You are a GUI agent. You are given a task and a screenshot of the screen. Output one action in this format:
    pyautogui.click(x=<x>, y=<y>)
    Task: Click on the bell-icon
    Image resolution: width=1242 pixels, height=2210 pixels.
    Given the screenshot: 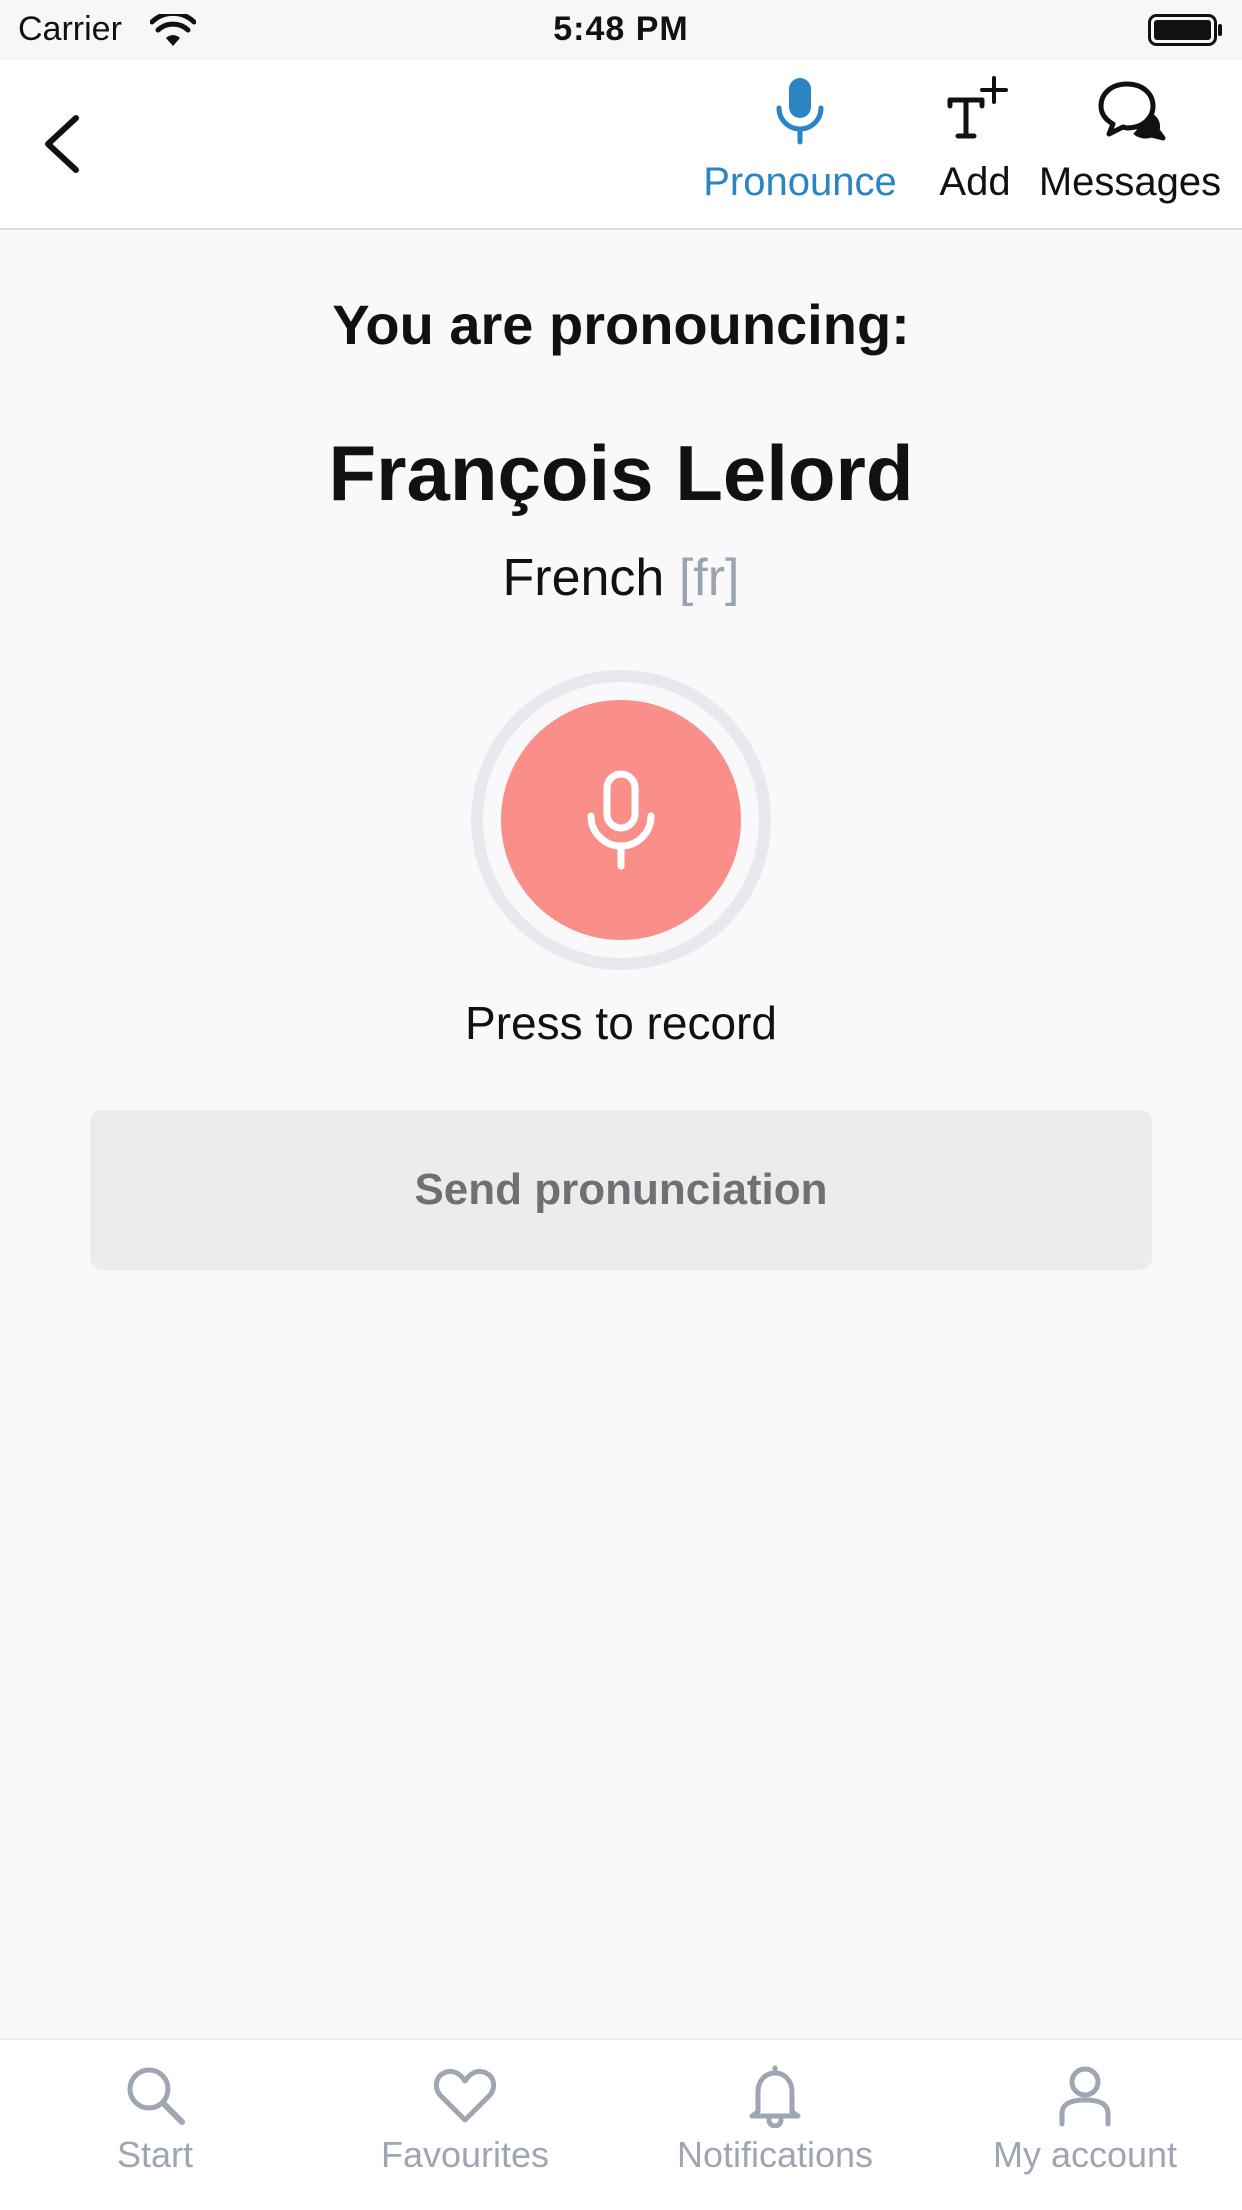 What is the action you would take?
    pyautogui.click(x=775, y=2096)
    